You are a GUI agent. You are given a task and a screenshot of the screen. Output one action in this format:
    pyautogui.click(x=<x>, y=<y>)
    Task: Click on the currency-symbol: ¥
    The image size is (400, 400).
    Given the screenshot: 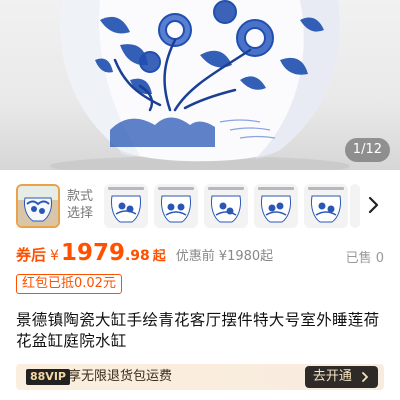 What is the action you would take?
    pyautogui.click(x=54, y=256)
    